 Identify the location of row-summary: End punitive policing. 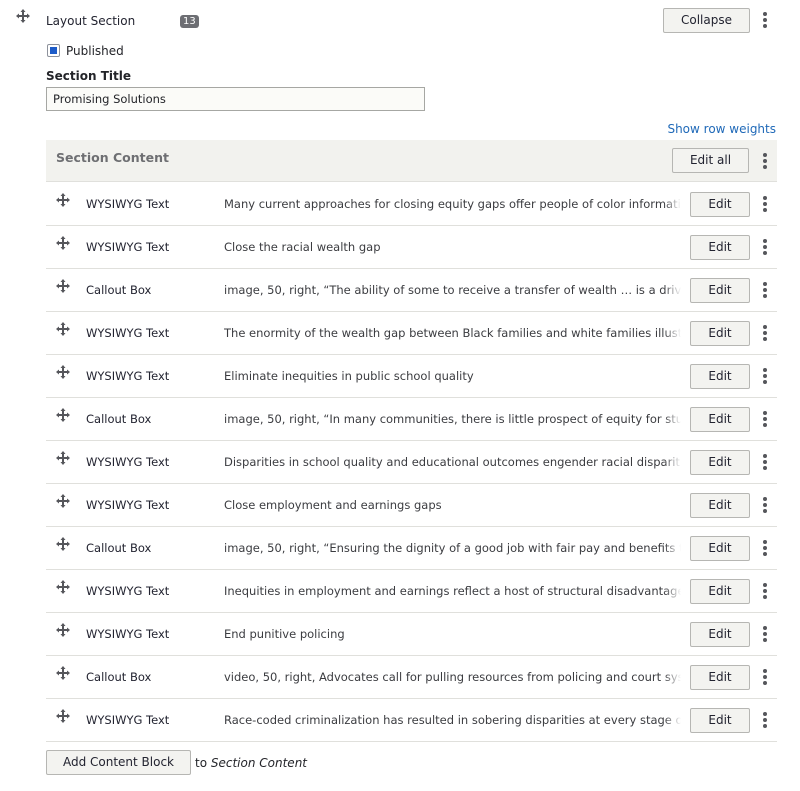
(284, 634).